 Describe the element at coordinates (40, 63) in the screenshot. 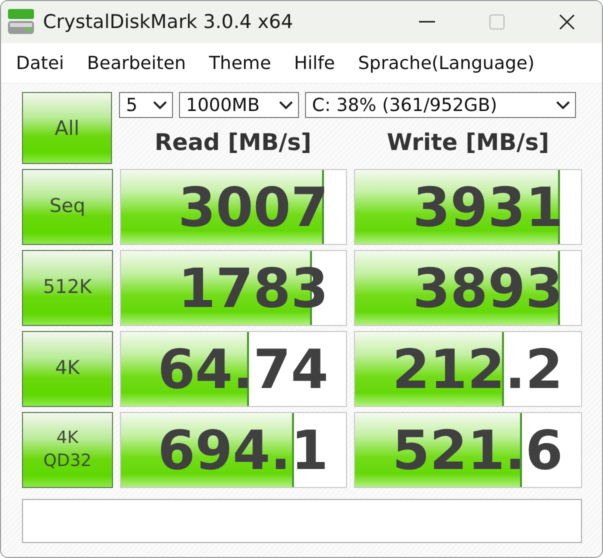

I see `menu-item: Datei` at that location.